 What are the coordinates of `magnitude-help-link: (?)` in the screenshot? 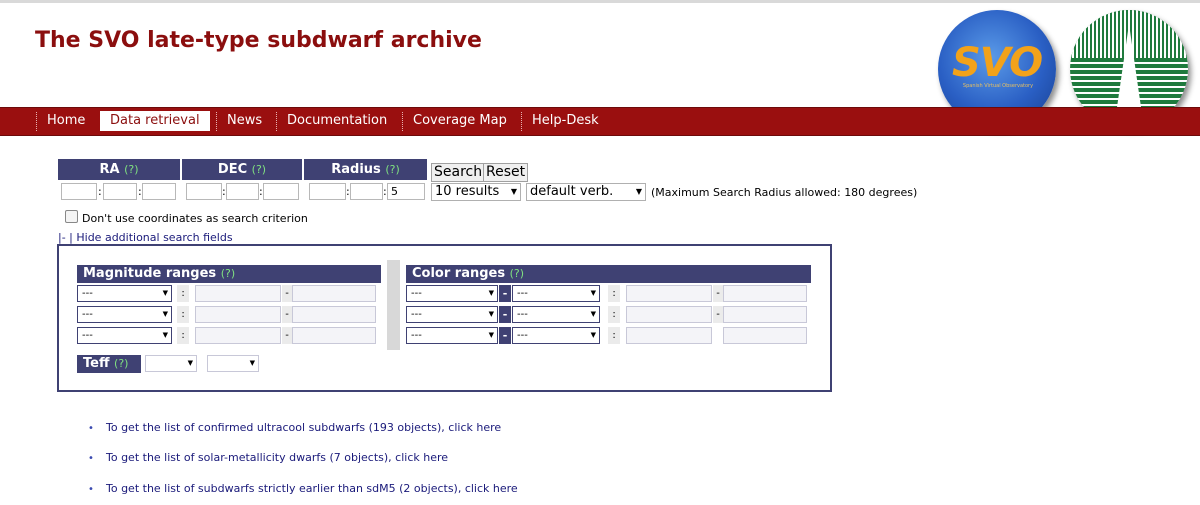 It's located at (228, 273).